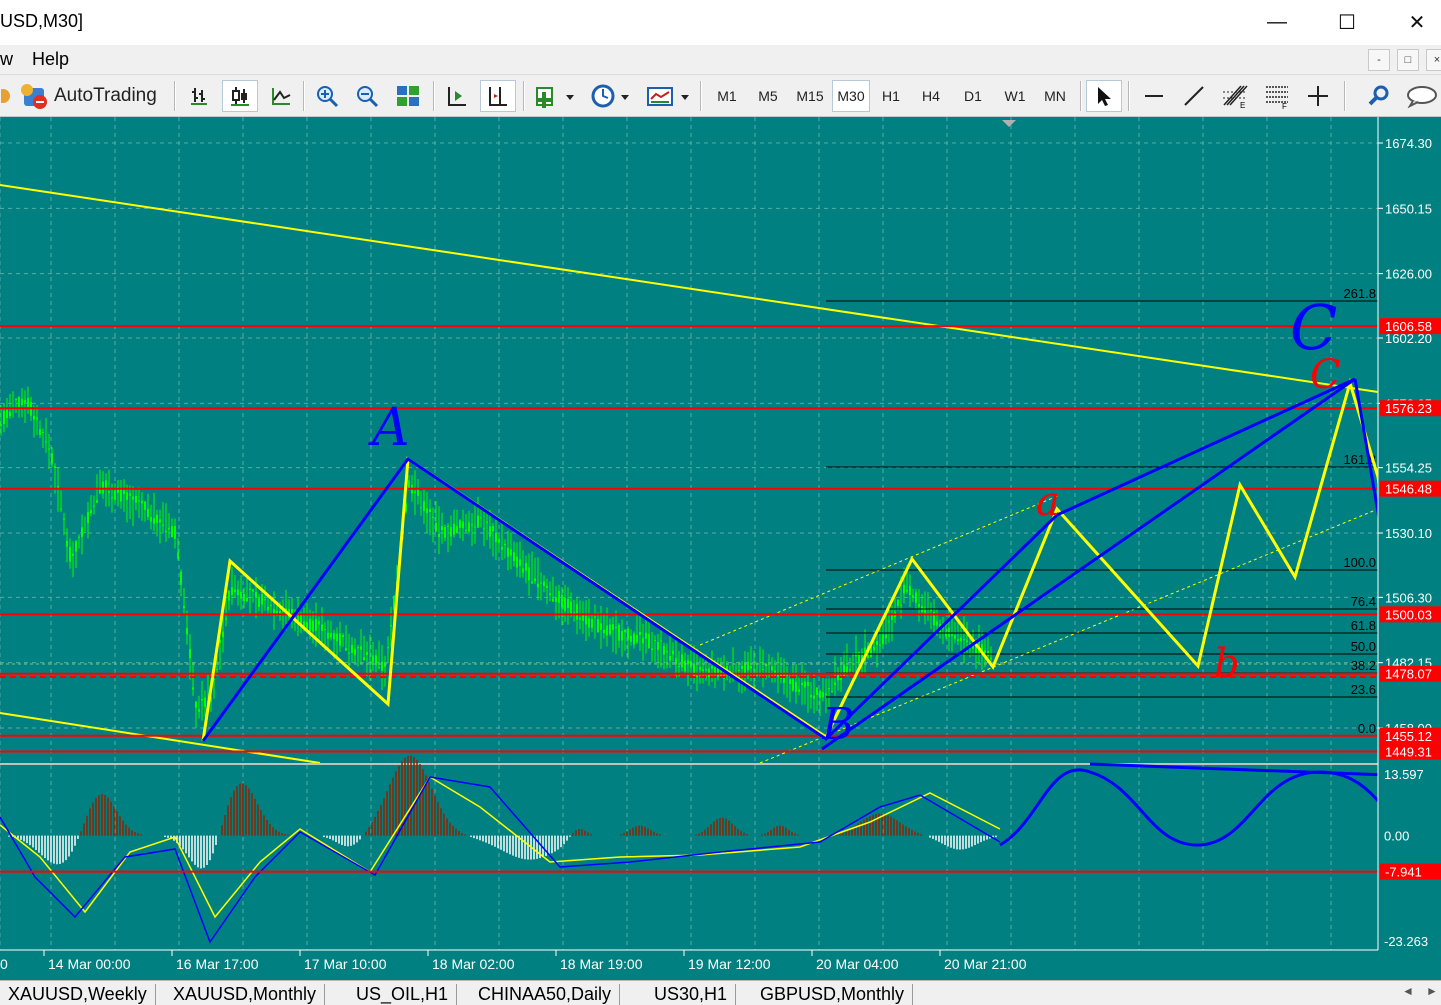 Image resolution: width=1441 pixels, height=1005 pixels. Describe the element at coordinates (1379, 96) in the screenshot. I see `search-icon` at that location.